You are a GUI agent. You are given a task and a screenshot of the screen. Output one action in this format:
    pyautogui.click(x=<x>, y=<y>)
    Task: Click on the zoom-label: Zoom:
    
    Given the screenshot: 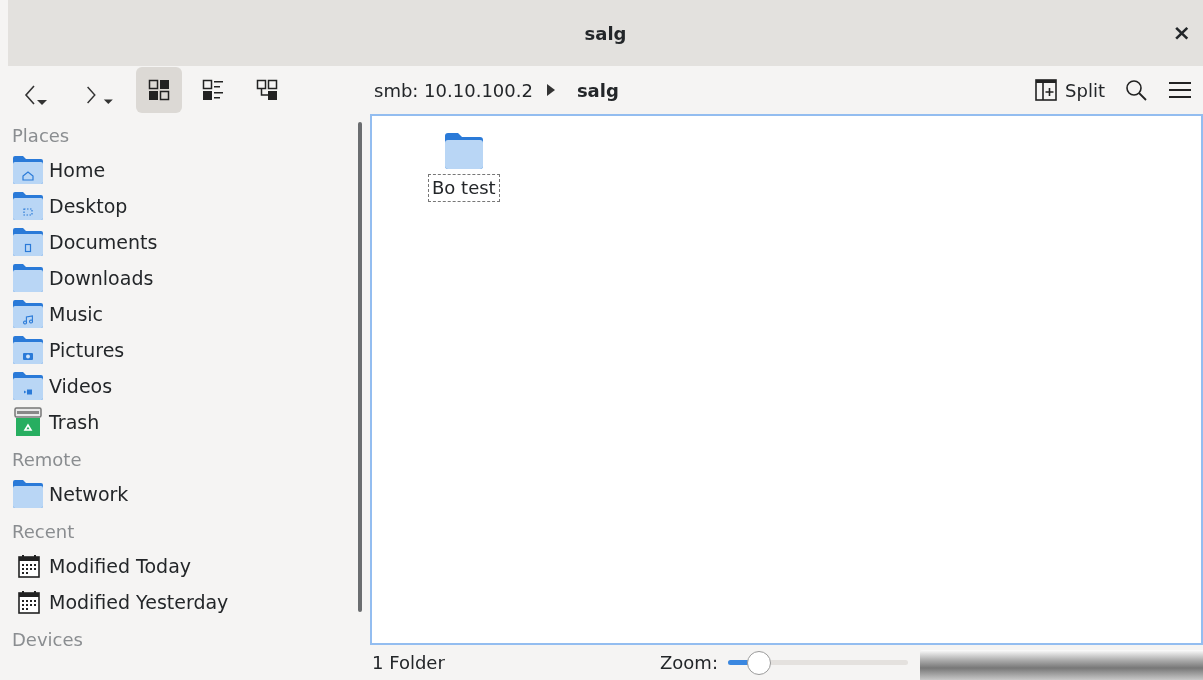 What is the action you would take?
    pyautogui.click(x=689, y=663)
    